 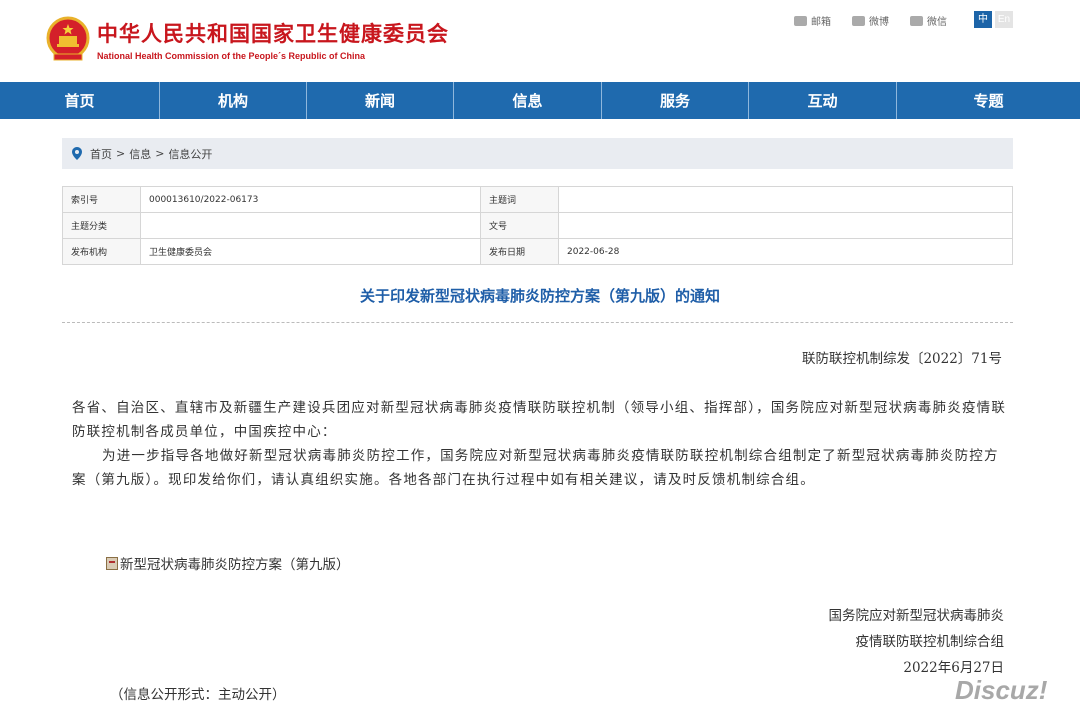 I want to click on table-row: 索引号 000013610/2022-06173 主题词, so click(x=537, y=199).